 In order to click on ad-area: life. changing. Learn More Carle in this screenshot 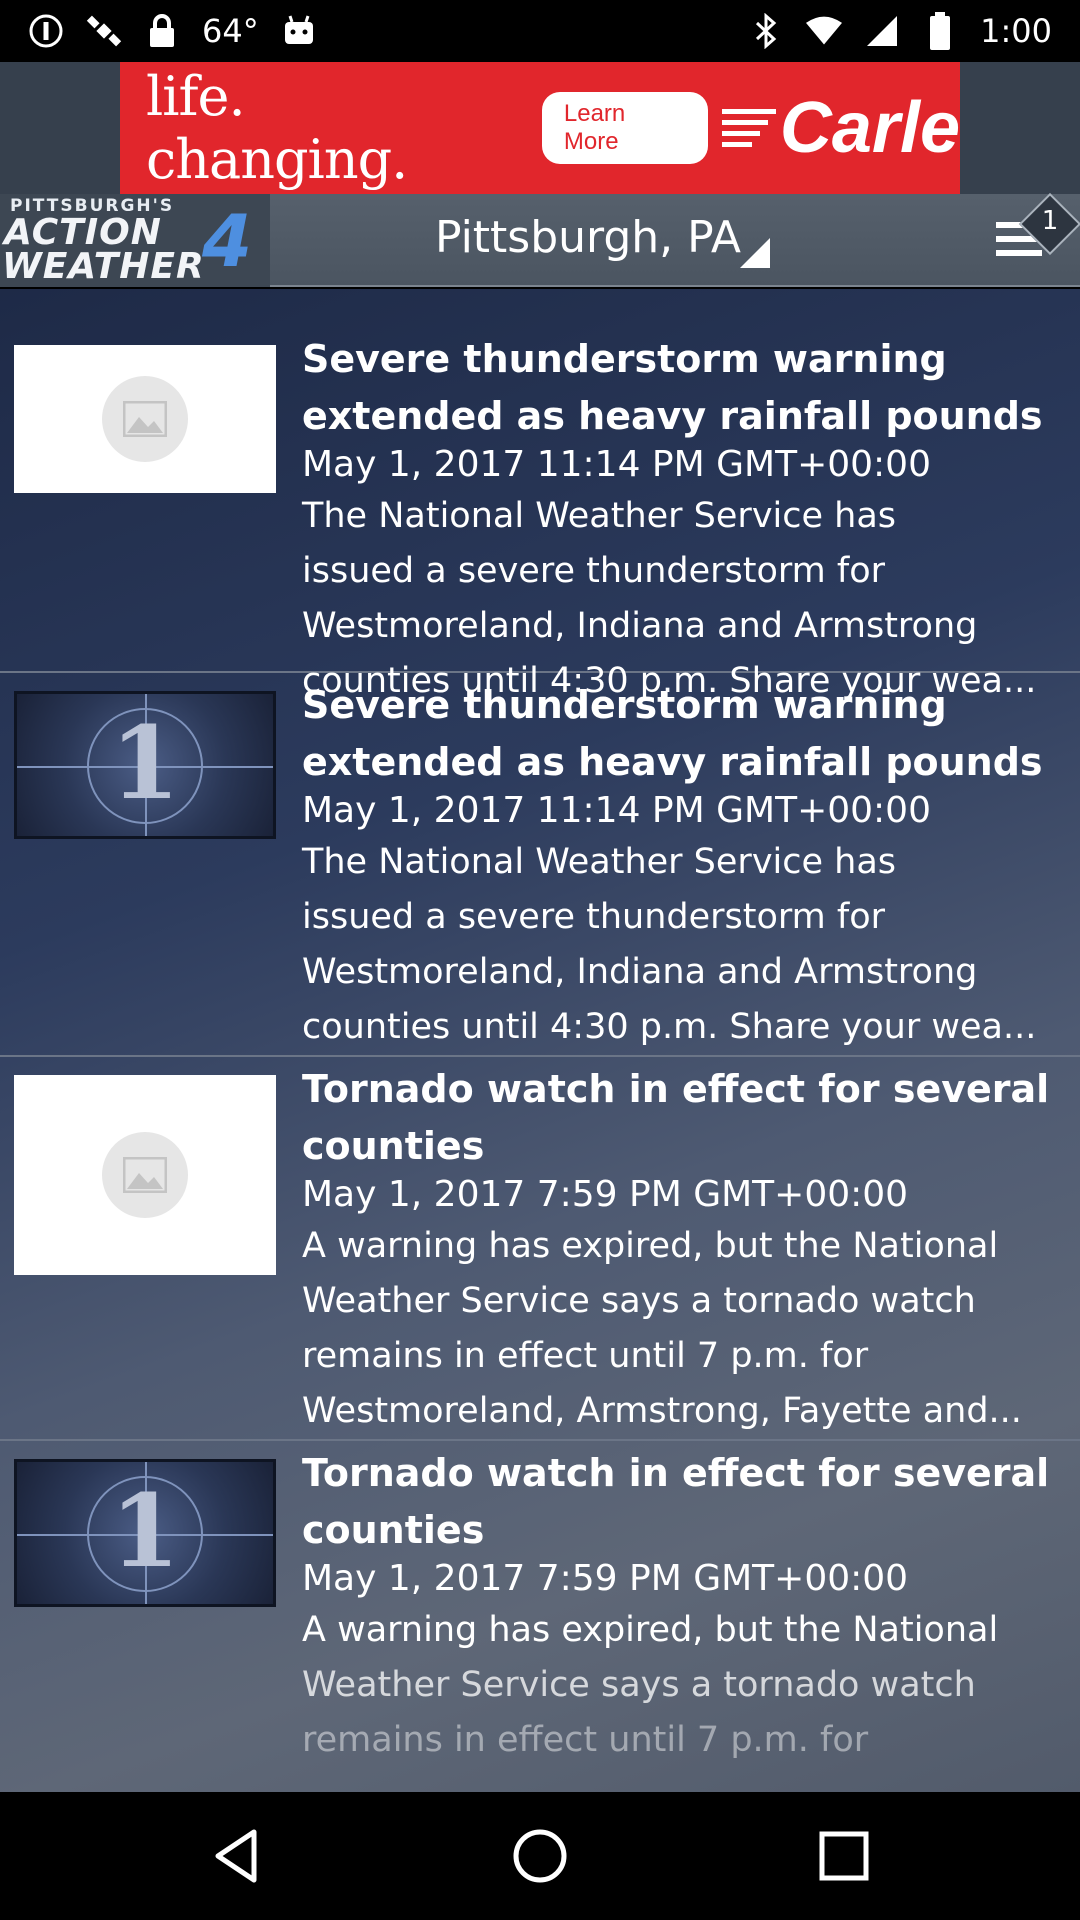, I will do `click(540, 128)`.